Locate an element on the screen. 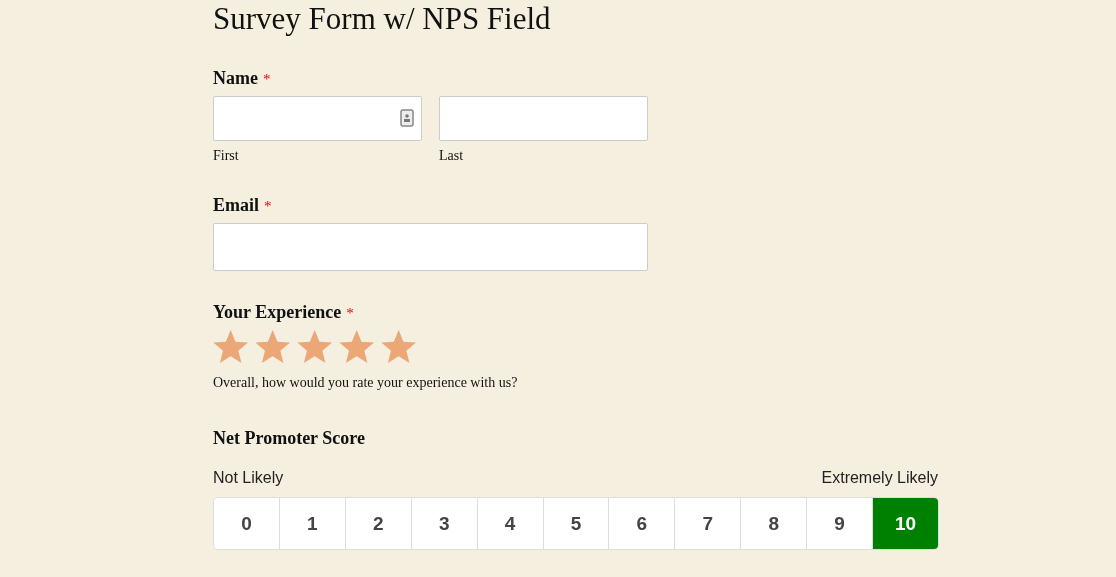  email-field is located at coordinates (430, 247).